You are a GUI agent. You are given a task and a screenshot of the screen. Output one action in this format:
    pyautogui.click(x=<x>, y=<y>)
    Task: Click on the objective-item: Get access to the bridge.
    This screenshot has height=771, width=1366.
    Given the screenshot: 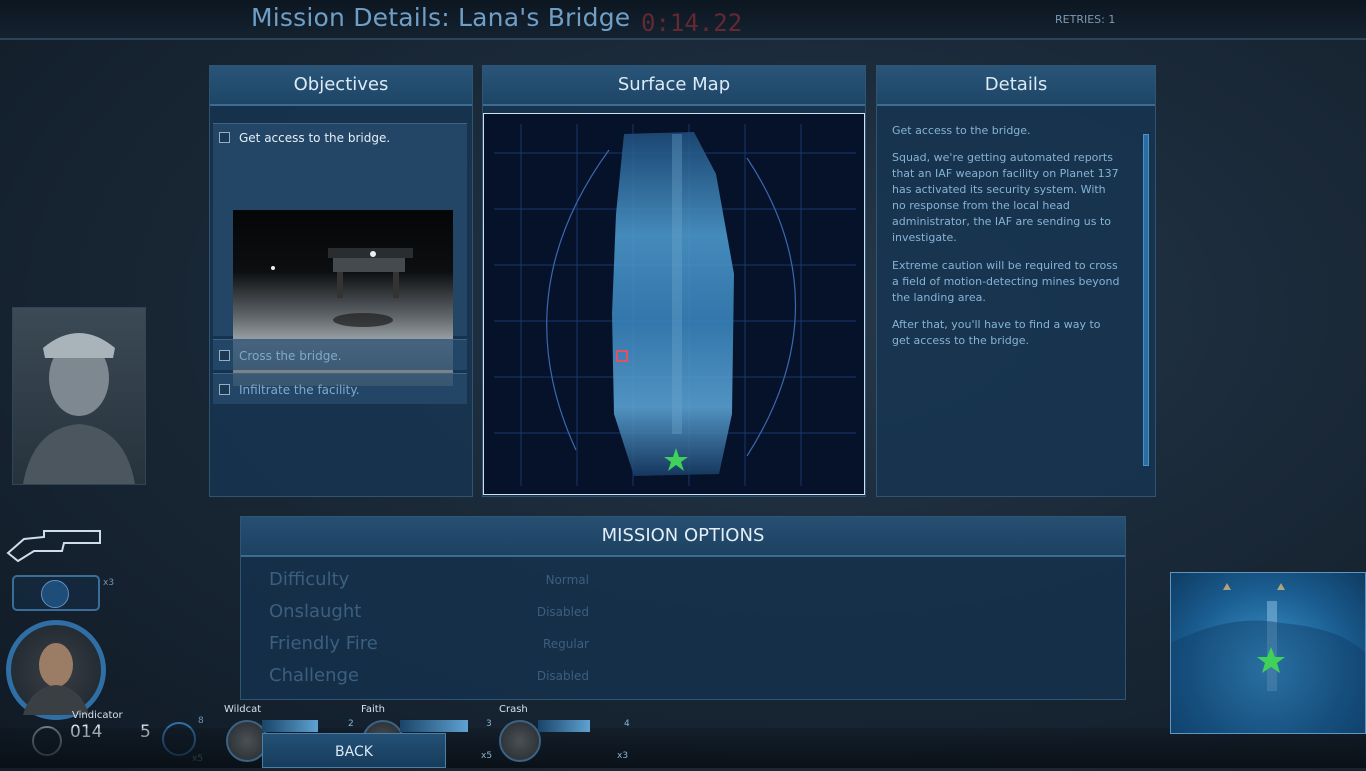 What is the action you would take?
    pyautogui.click(x=340, y=254)
    